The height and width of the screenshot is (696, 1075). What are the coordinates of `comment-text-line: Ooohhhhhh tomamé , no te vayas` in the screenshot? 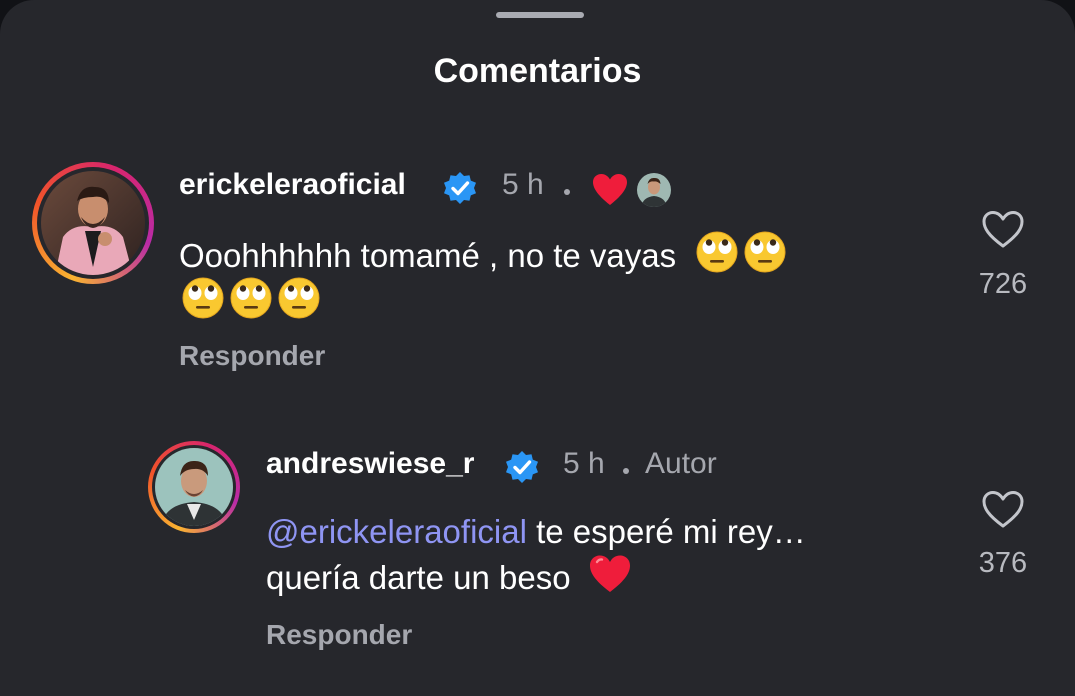 It's located at (428, 256).